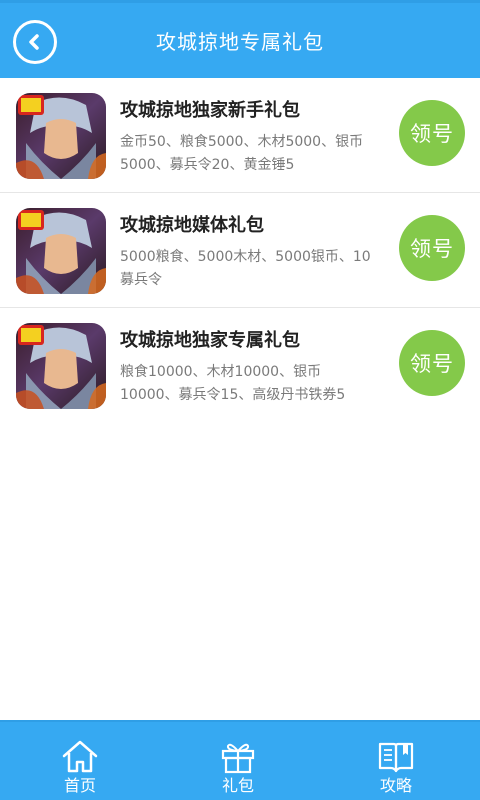  What do you see at coordinates (192, 225) in the screenshot?
I see `gift-title: 攻城掠地媒体礼包` at bounding box center [192, 225].